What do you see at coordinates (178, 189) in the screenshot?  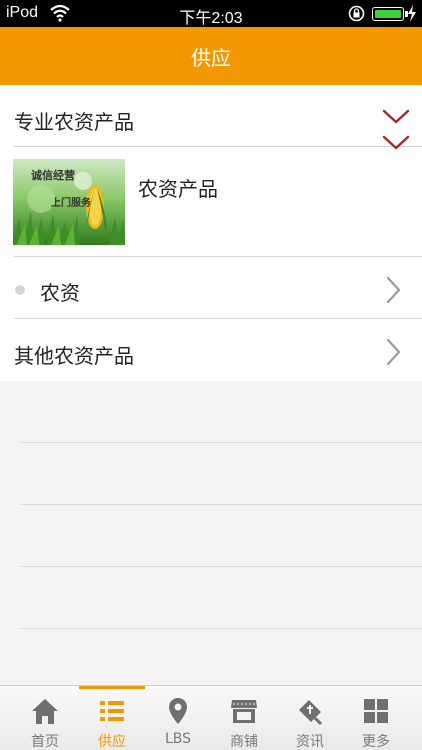 I see `list-item-label: 农资产品` at bounding box center [178, 189].